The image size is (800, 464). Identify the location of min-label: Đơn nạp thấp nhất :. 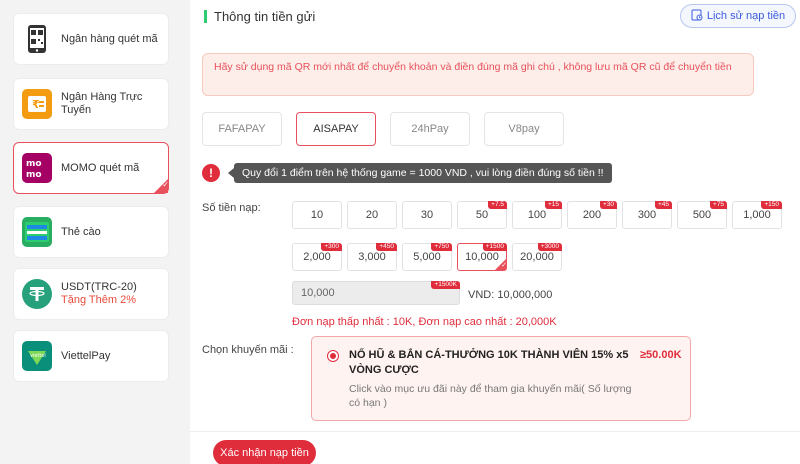
(341, 322).